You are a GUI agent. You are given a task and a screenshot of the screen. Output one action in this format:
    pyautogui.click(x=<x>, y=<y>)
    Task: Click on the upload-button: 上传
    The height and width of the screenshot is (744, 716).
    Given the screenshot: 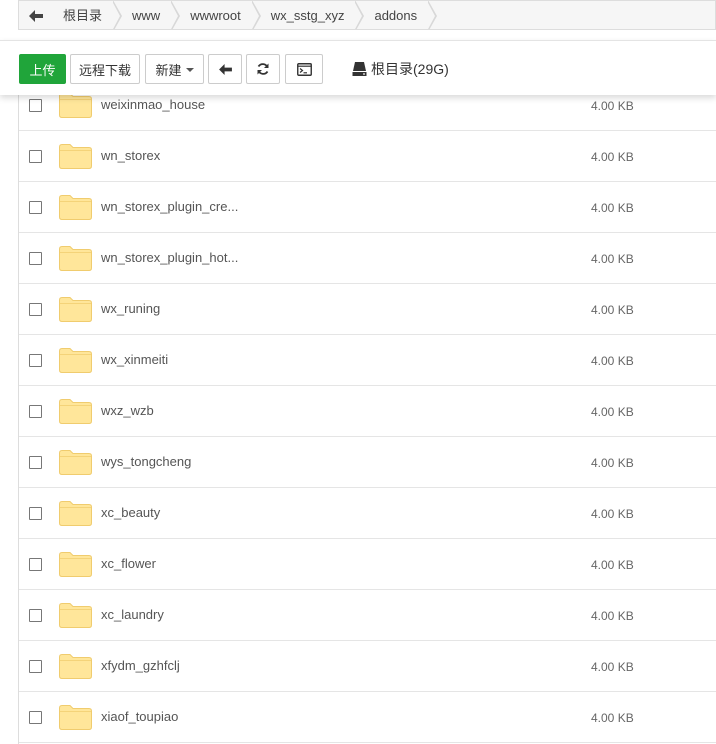 What is the action you would take?
    pyautogui.click(x=42, y=69)
    